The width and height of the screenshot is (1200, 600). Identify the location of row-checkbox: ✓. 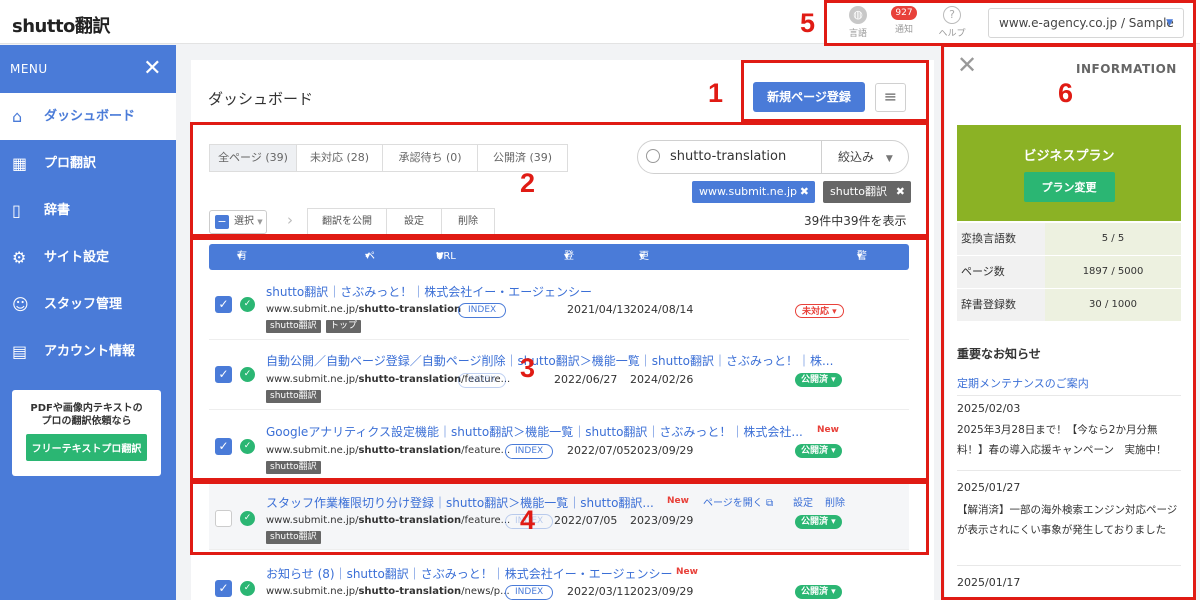
(223, 588).